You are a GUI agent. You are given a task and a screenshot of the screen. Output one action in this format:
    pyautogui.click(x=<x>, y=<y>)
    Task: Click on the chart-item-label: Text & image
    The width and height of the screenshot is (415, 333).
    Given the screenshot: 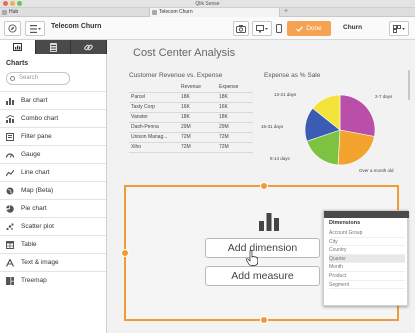 What is the action you would take?
    pyautogui.click(x=40, y=262)
    